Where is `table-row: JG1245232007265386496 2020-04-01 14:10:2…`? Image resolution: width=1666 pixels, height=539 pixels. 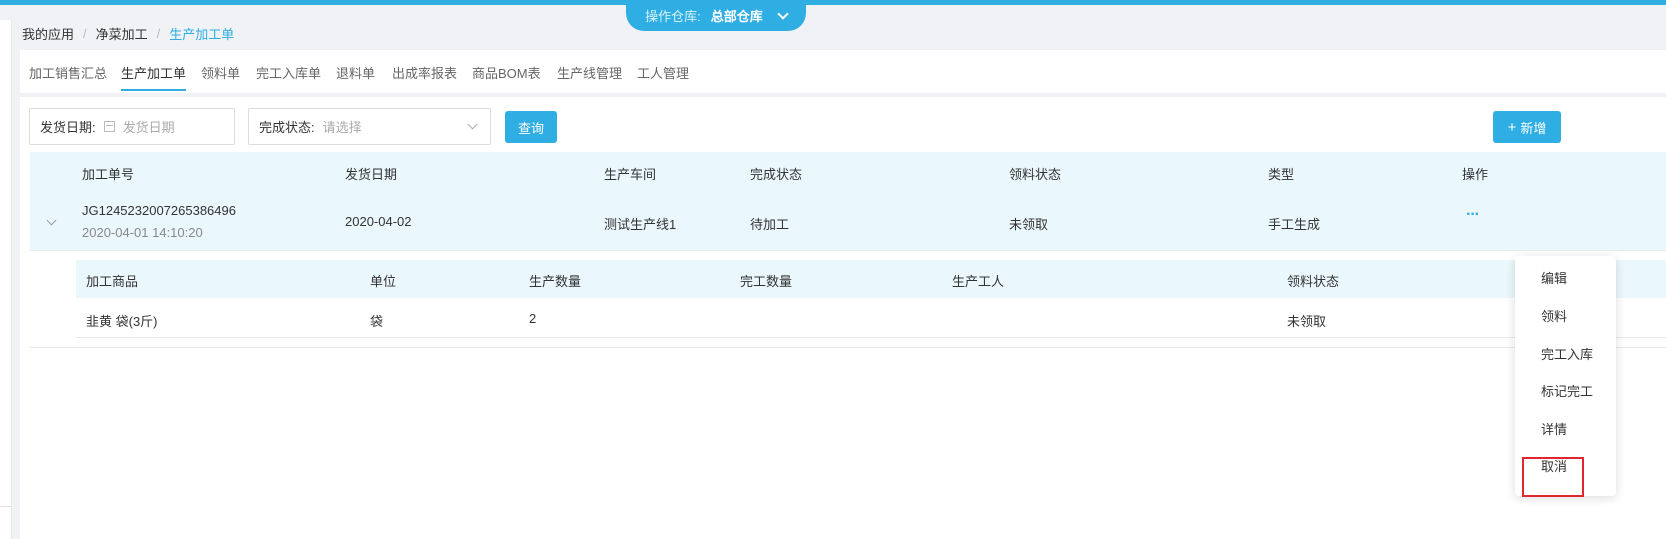 table-row: JG1245232007265386496 2020-04-01 14:10:2… is located at coordinates (848, 221).